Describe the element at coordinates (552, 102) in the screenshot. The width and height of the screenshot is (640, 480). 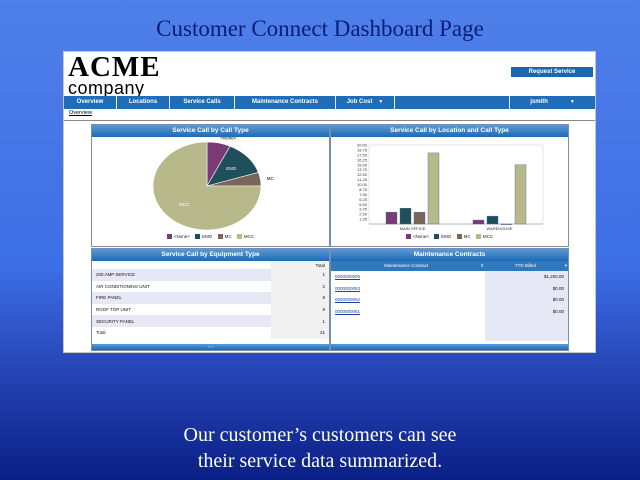
I see `user-menu: jsmith ▼` at that location.